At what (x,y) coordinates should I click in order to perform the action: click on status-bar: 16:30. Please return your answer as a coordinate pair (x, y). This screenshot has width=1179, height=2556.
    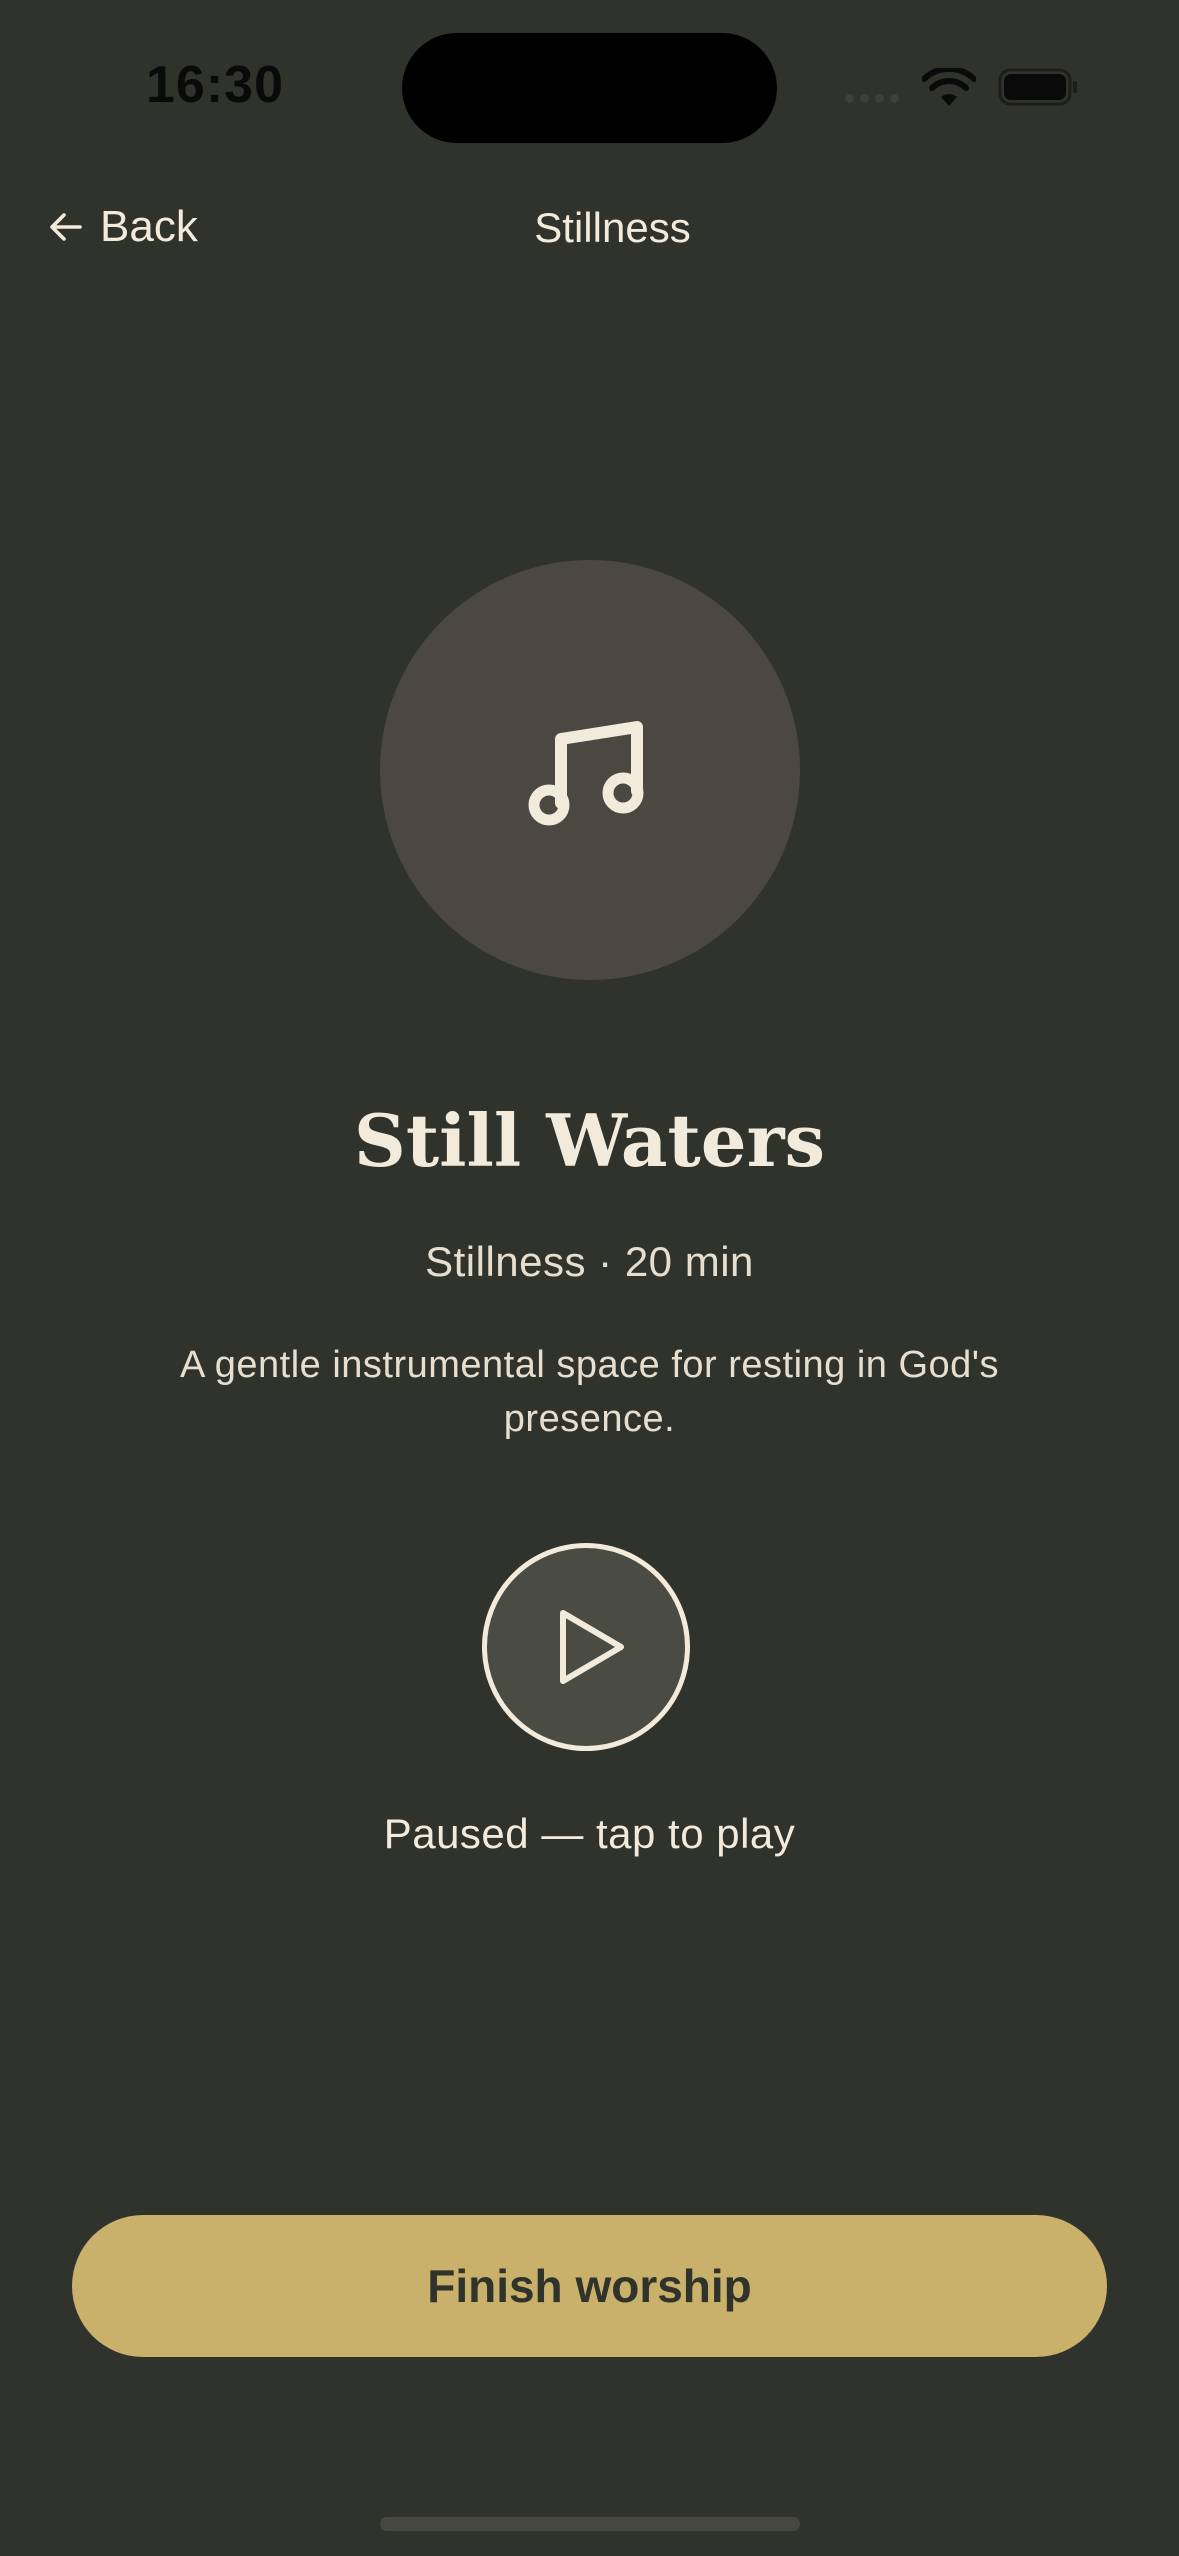
    Looking at the image, I should click on (589, 87).